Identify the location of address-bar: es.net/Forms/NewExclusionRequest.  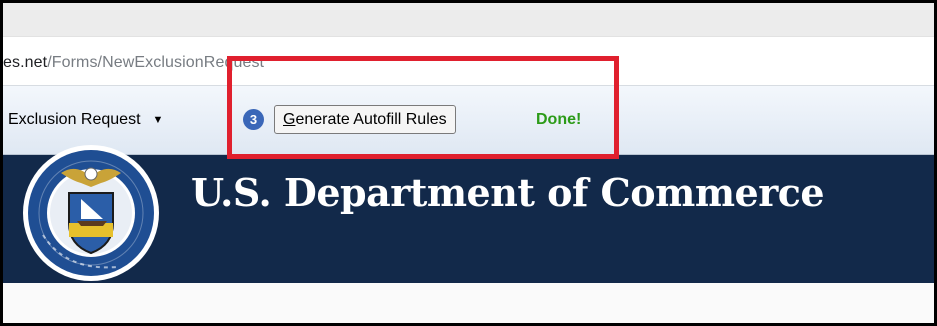
(468, 61).